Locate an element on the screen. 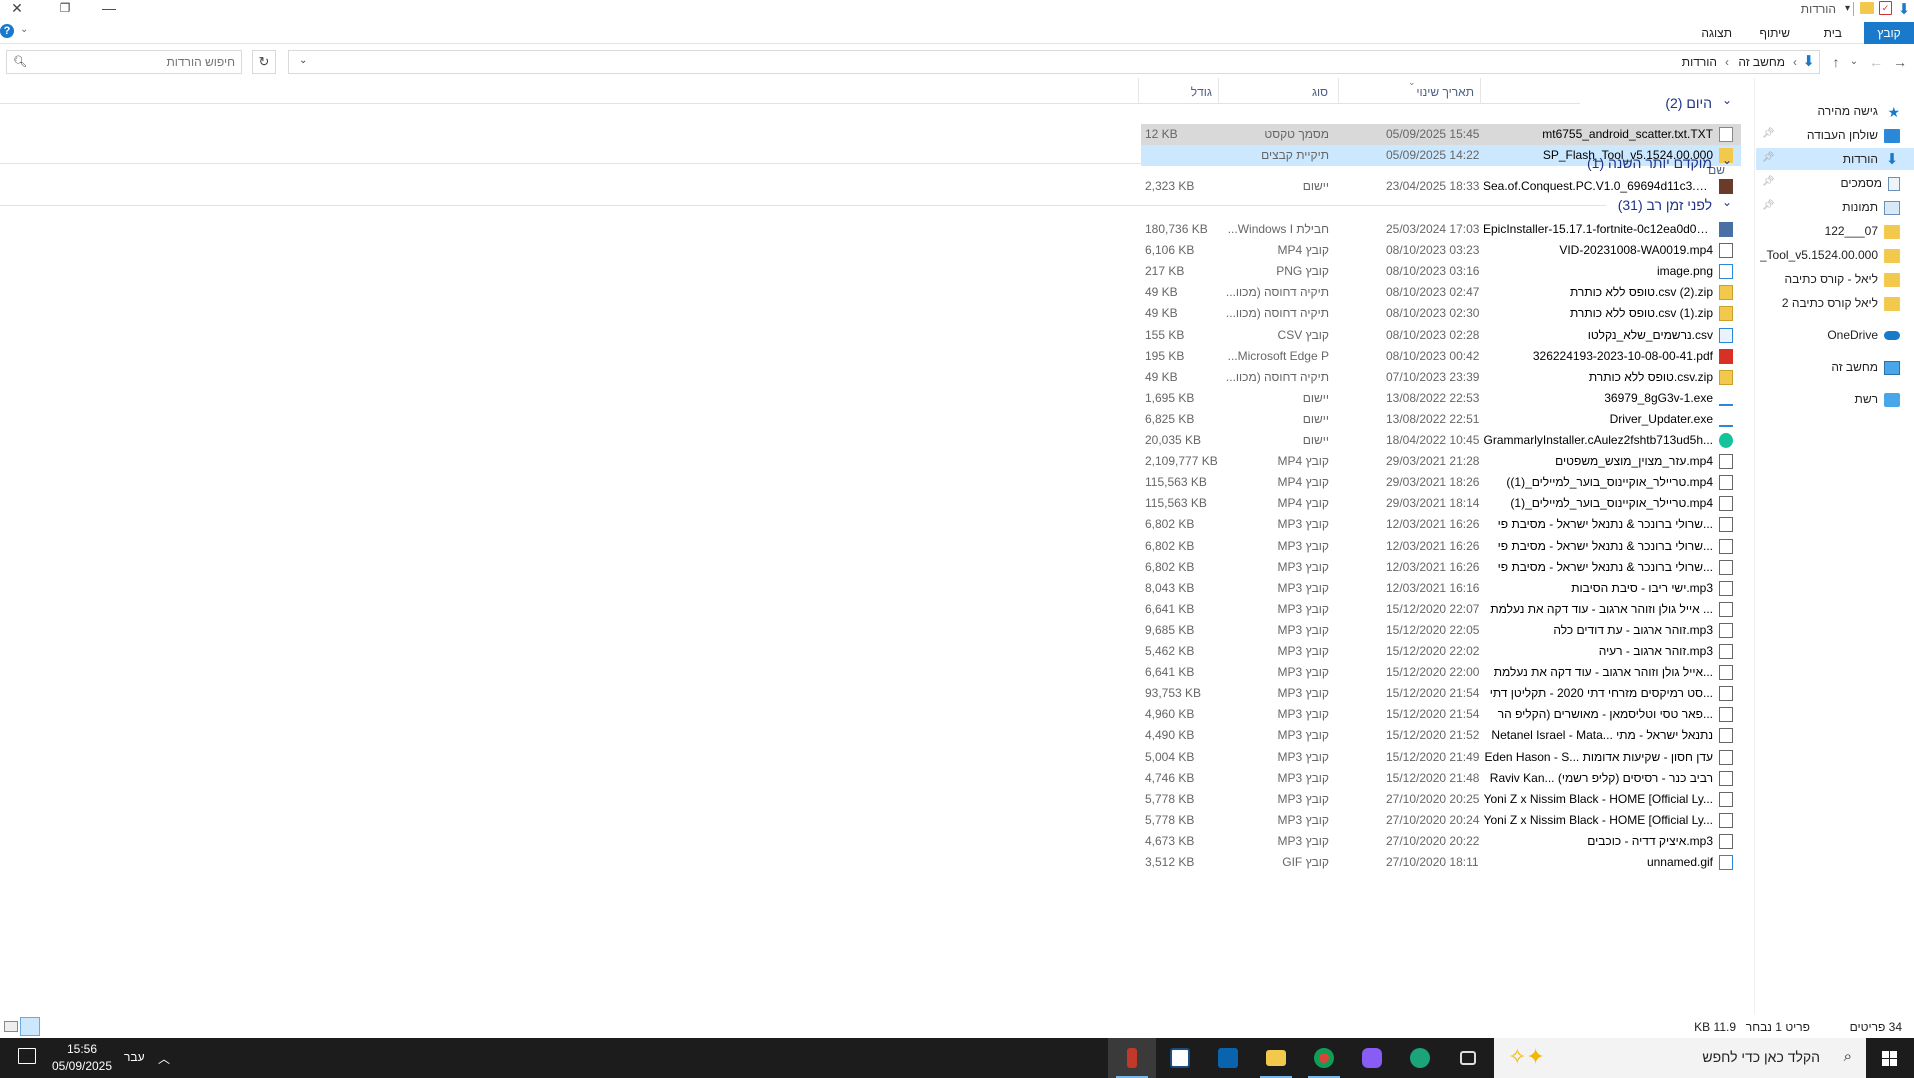  search-box: 🔍︎ is located at coordinates (124, 62).